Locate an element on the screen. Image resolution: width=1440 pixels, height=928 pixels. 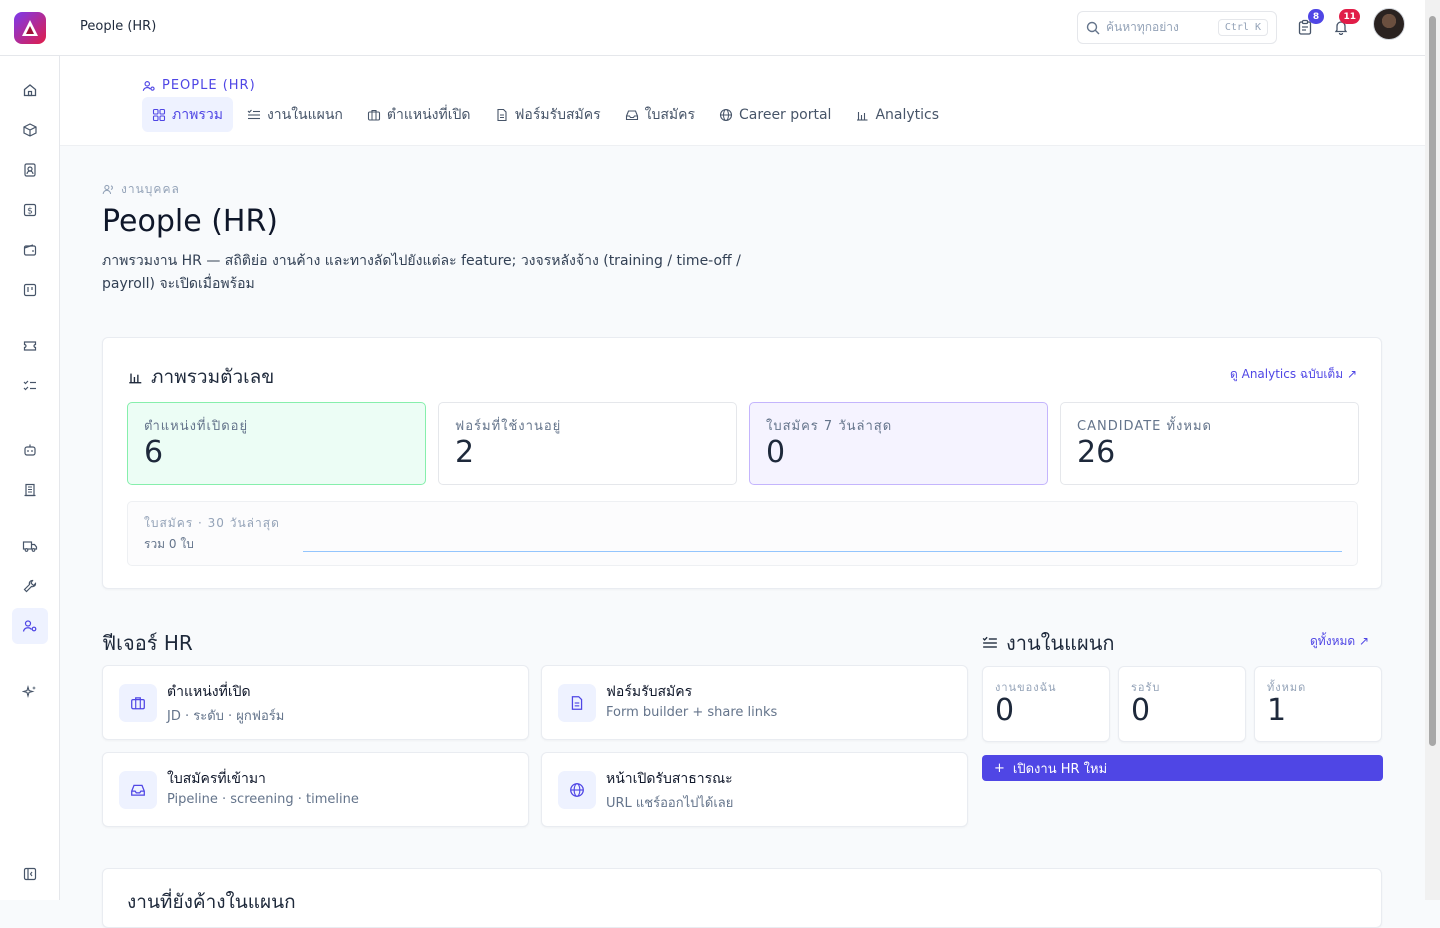
ticket-icon is located at coordinates (30, 346).